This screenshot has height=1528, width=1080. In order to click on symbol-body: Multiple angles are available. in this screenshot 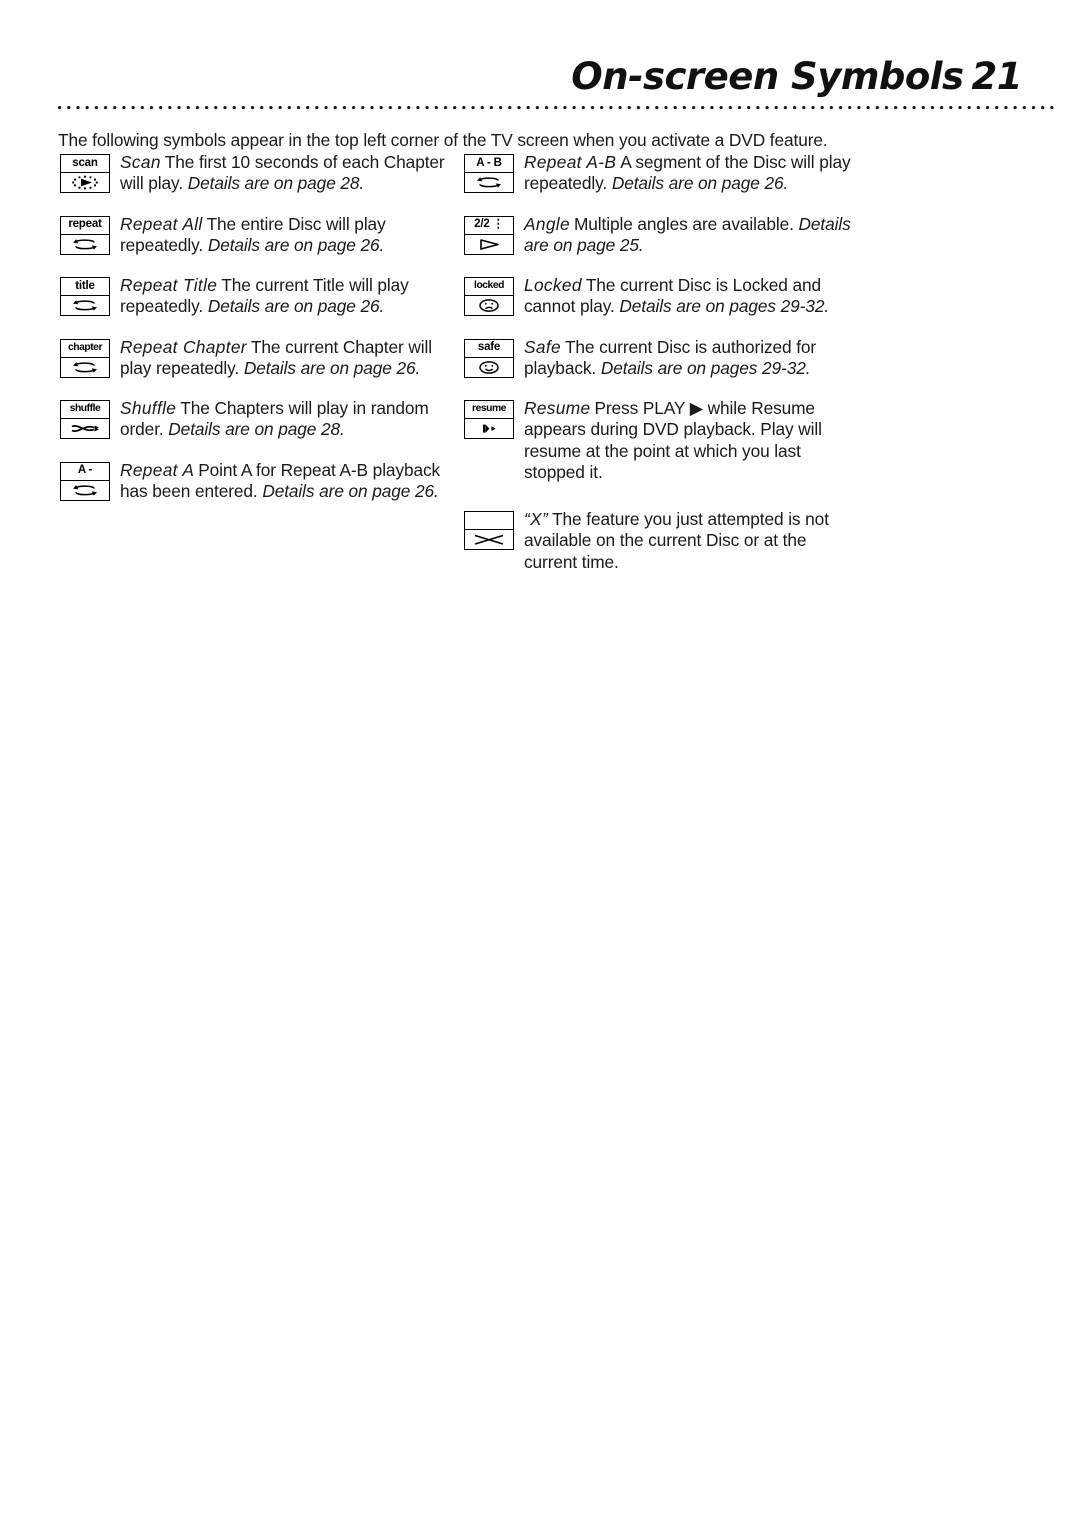, I will do `click(683, 223)`.